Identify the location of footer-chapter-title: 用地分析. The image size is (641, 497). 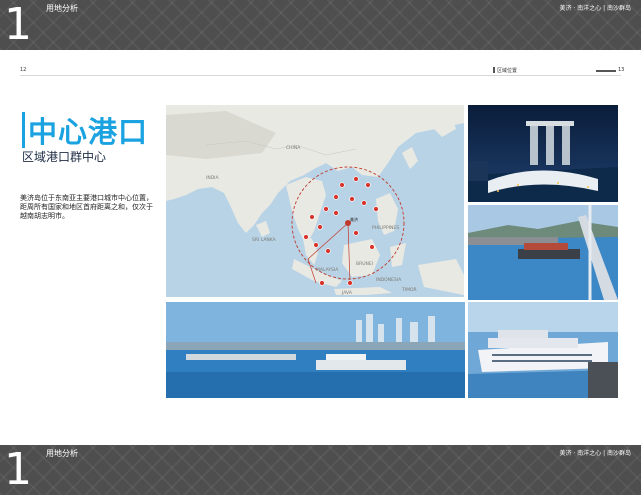
(62, 453).